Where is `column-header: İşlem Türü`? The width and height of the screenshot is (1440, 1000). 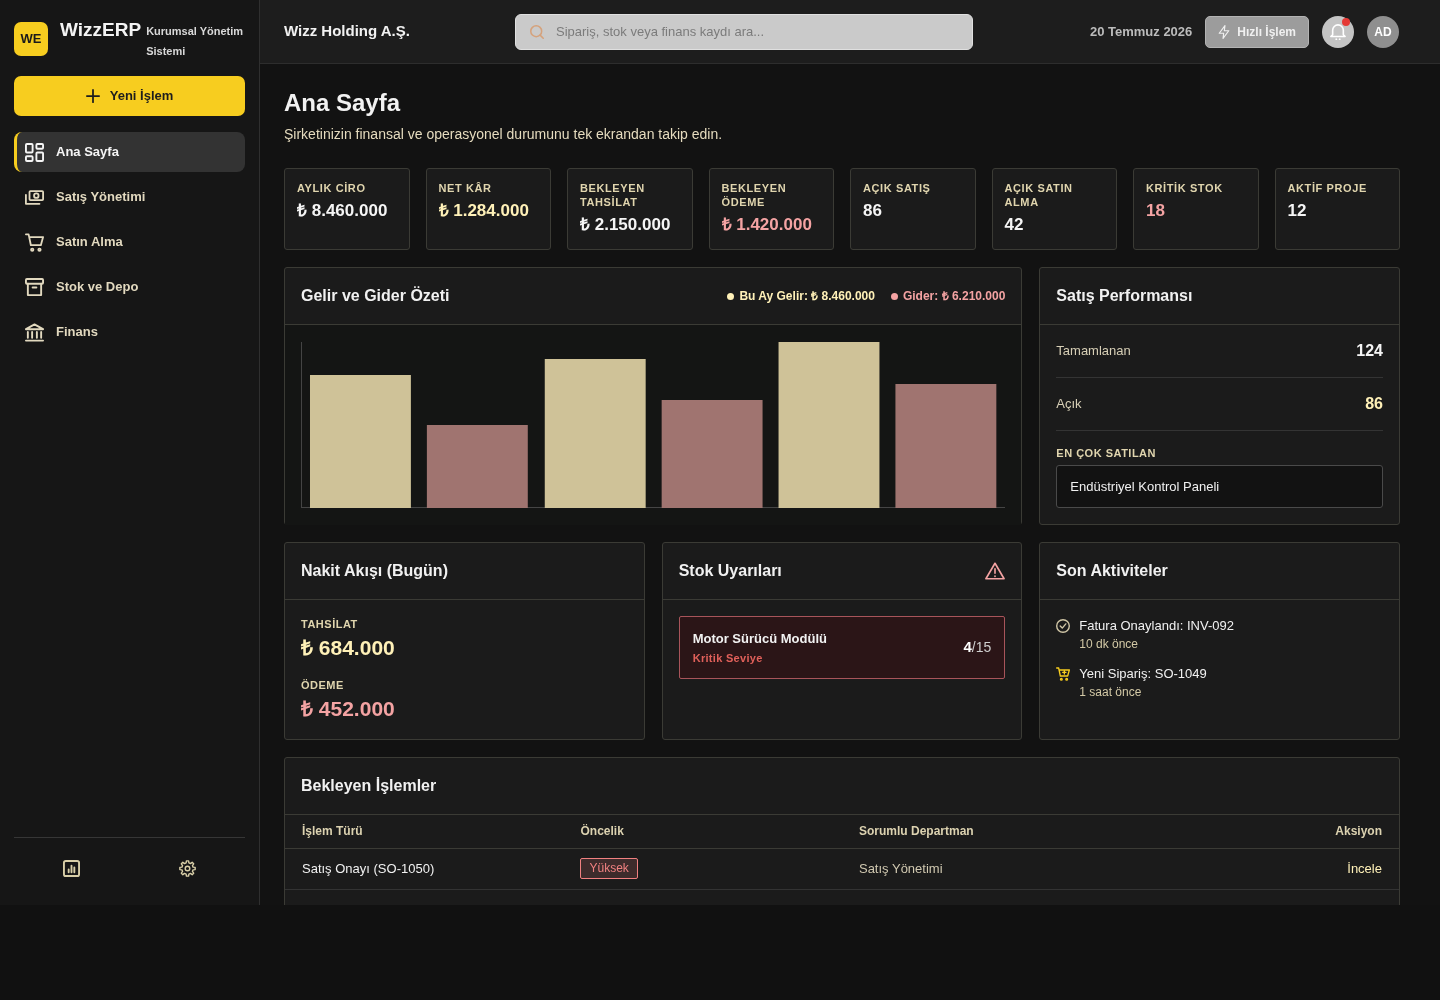 column-header: İşlem Türü is located at coordinates (424, 831).